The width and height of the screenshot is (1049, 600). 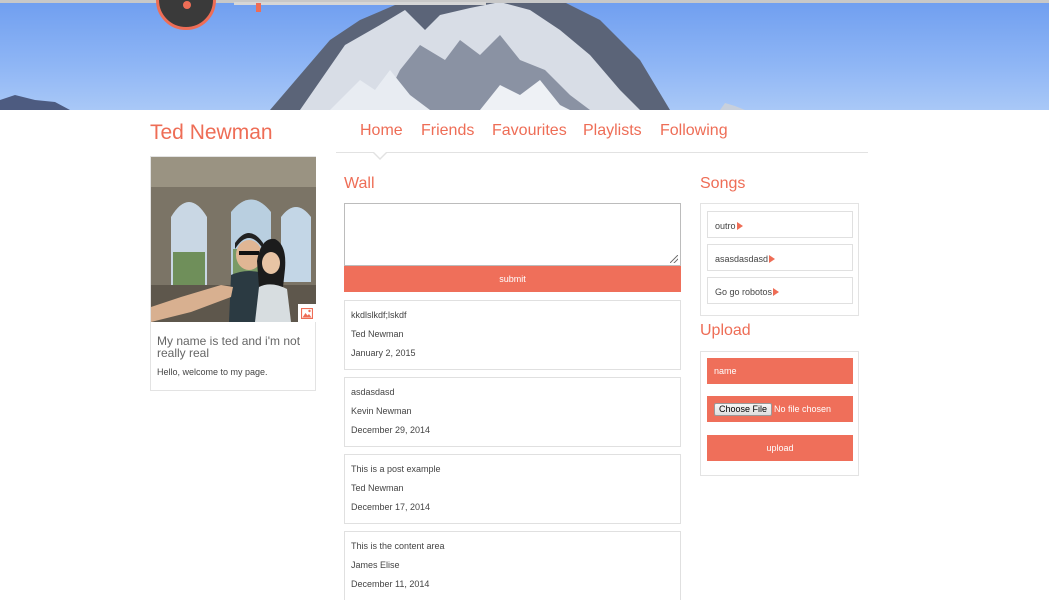 What do you see at coordinates (743, 409) in the screenshot?
I see `choose-file-button: Choose File` at bounding box center [743, 409].